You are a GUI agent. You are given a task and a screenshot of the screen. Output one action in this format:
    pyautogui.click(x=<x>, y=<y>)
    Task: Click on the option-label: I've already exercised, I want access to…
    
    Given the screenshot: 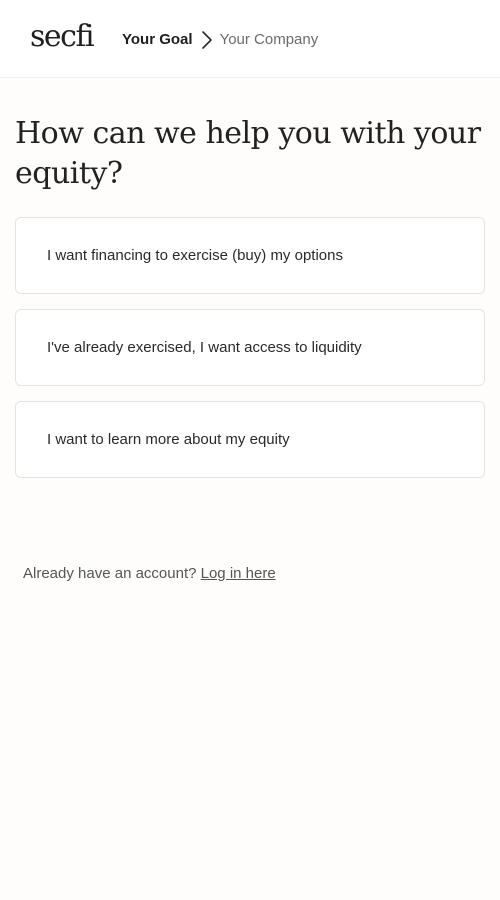 What is the action you would take?
    pyautogui.click(x=204, y=347)
    